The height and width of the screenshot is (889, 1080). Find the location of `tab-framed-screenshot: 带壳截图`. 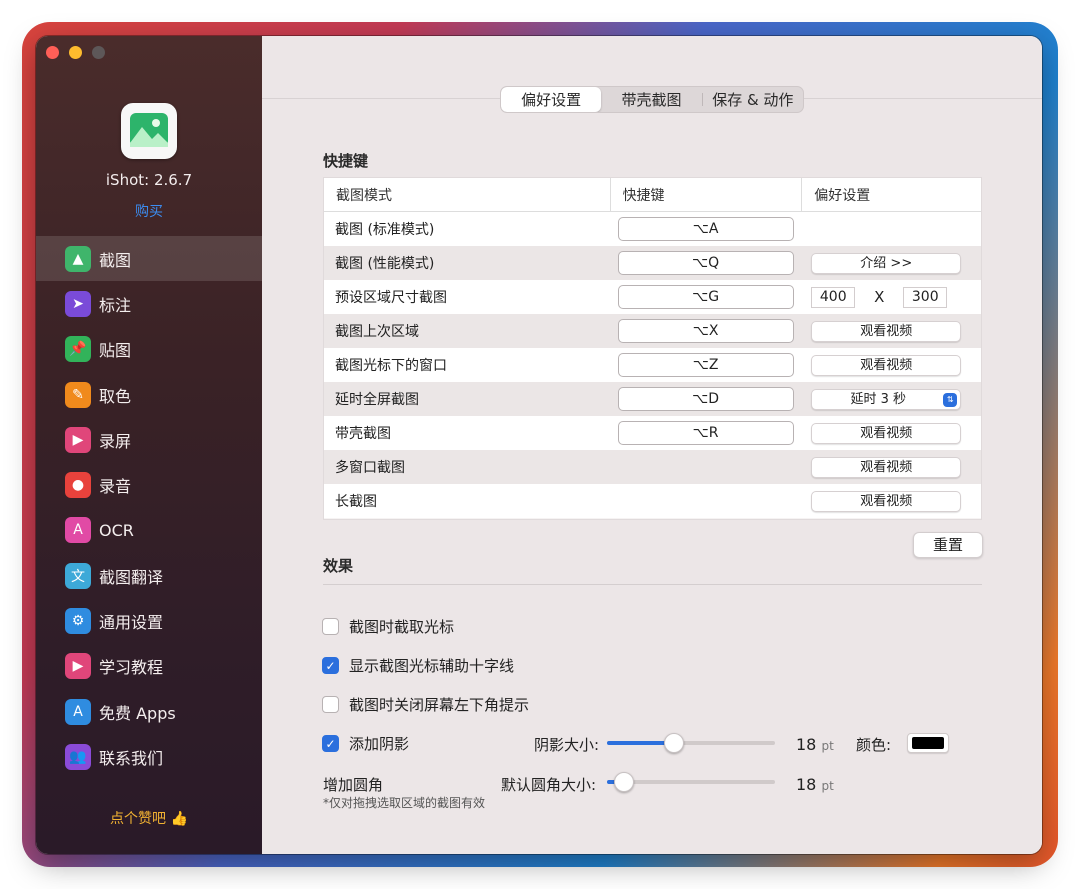

tab-framed-screenshot: 带壳截图 is located at coordinates (651, 99).